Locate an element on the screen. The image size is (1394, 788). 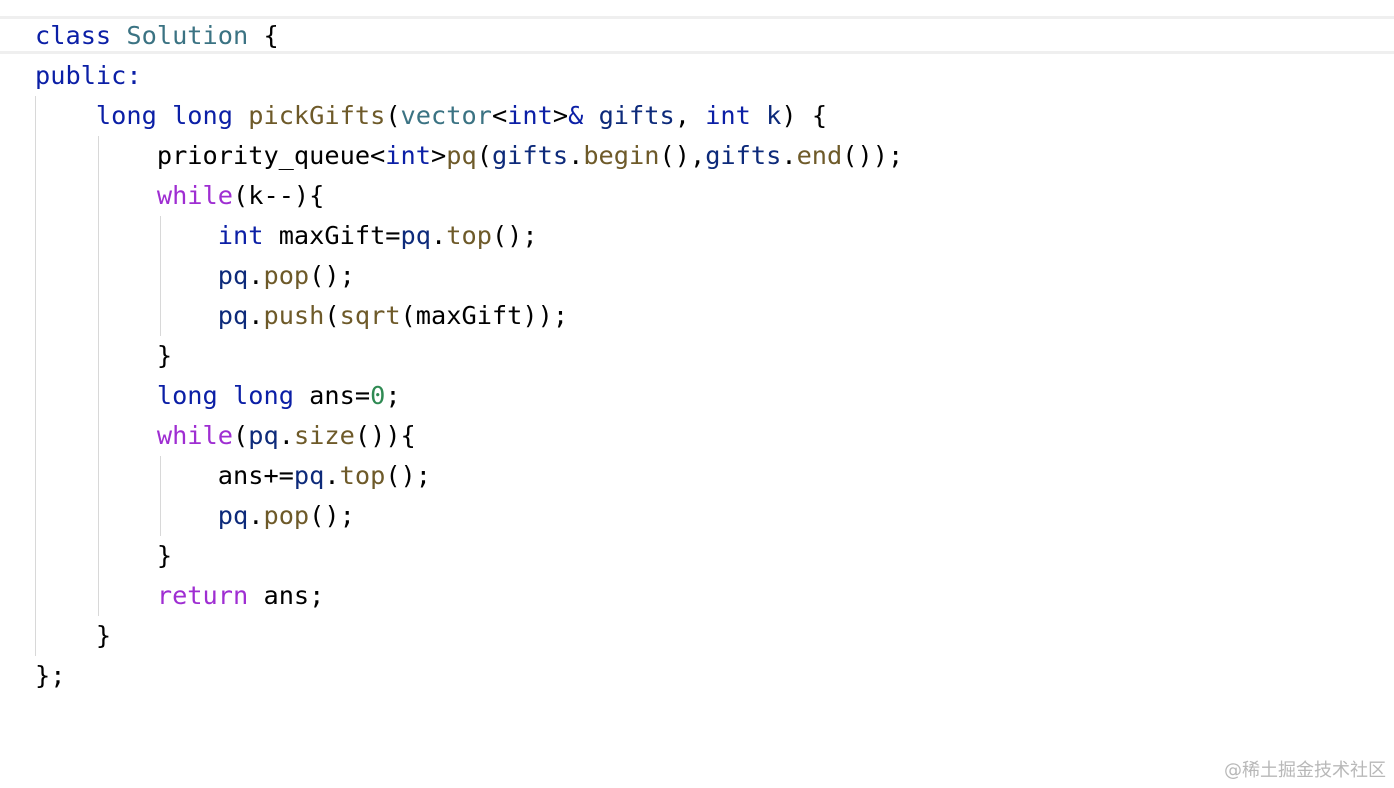
code-line: public: is located at coordinates (88, 76).